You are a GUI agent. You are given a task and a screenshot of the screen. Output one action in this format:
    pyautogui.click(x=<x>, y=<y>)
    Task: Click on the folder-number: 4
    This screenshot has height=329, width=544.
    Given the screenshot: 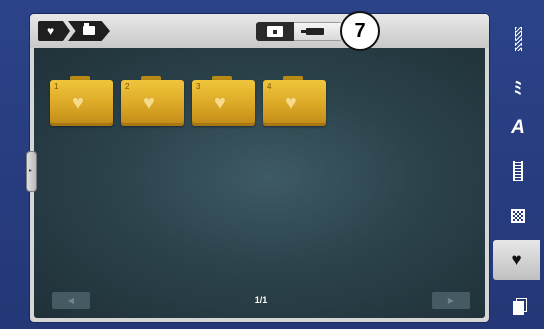 What is the action you would take?
    pyautogui.click(x=269, y=86)
    